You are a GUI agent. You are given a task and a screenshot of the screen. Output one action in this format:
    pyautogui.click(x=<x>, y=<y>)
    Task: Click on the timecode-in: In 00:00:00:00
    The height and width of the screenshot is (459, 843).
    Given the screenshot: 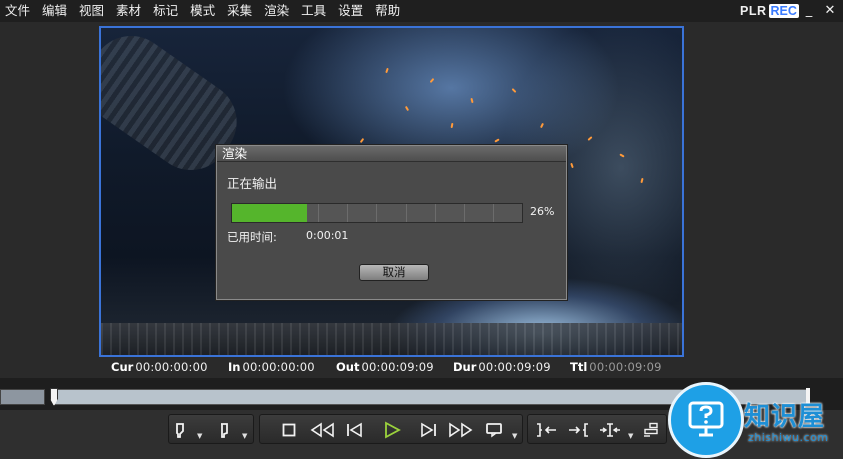 What is the action you would take?
    pyautogui.click(x=271, y=367)
    